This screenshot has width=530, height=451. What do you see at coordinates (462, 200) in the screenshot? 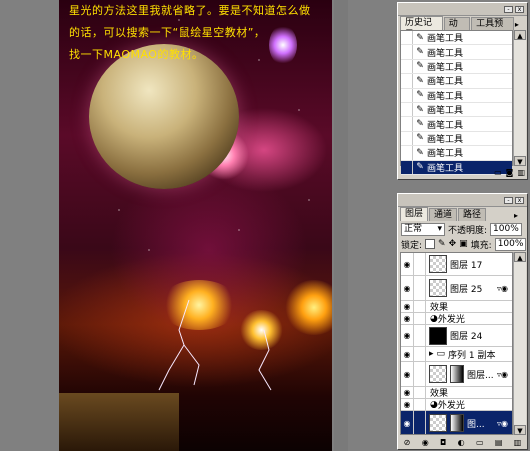
I see `layers-panel-titlebar: - x` at bounding box center [462, 200].